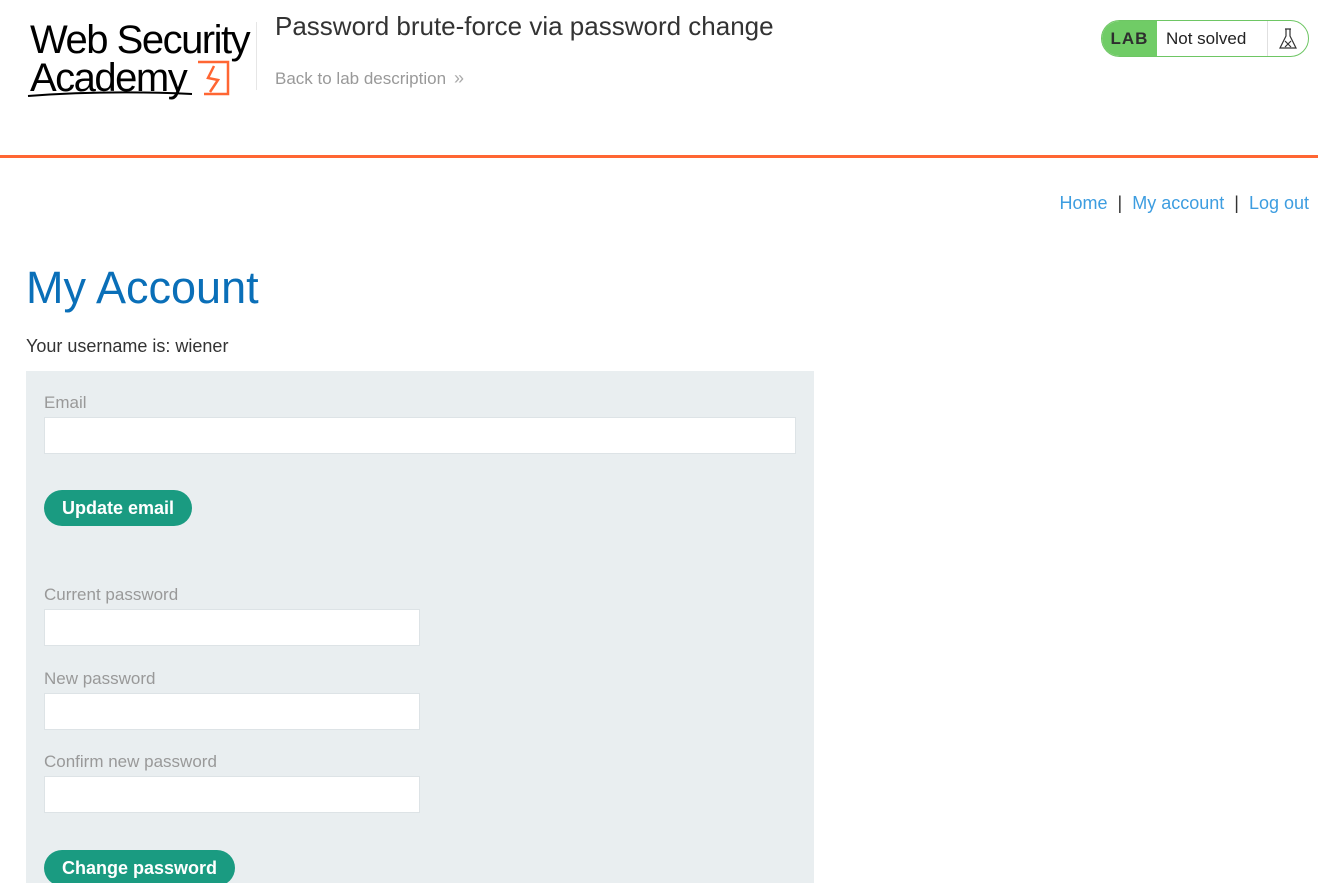  What do you see at coordinates (139, 59) in the screenshot?
I see `web-security-academy-logo: Web Security Academy` at bounding box center [139, 59].